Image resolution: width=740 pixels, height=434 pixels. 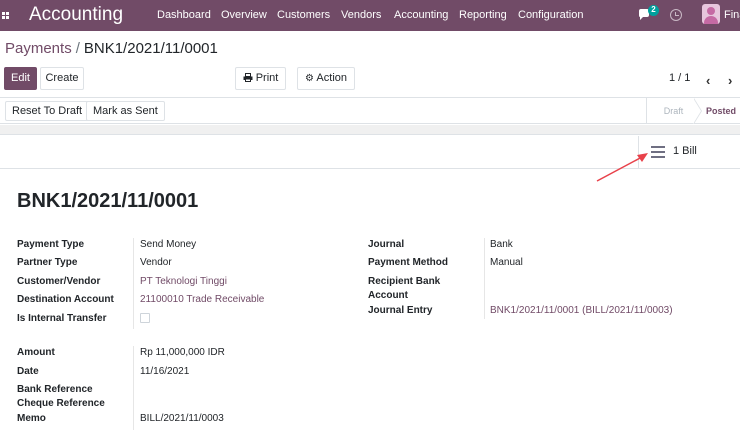 What do you see at coordinates (47, 111) in the screenshot?
I see `reset-to-draft-button: Reset To Draft` at bounding box center [47, 111].